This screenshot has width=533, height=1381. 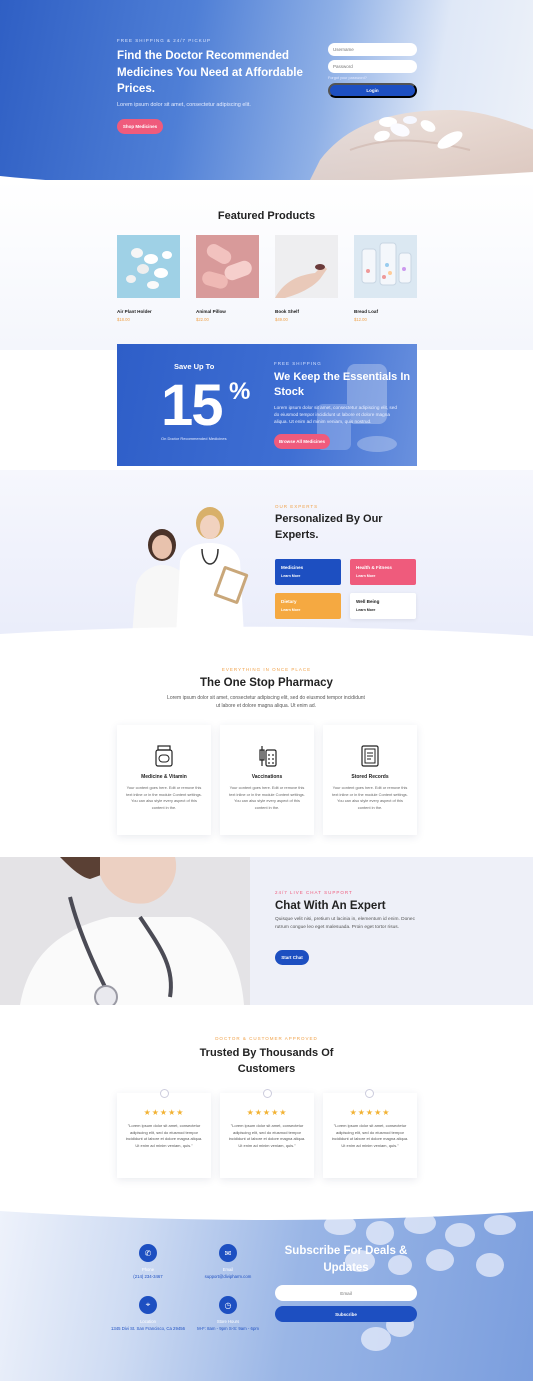 I want to click on contact-value: M-F: 8am - 9pm S-S: 9am - 6pm, so click(x=228, y=1328).